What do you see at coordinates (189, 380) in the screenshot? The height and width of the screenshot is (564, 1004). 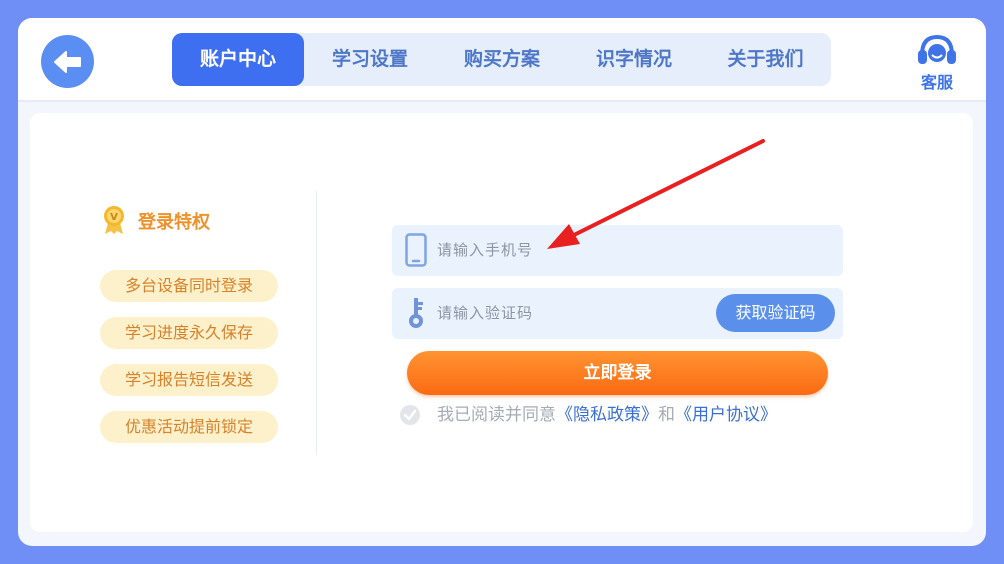 I see `privilege-item-sms-report: 学习报告短信发送` at bounding box center [189, 380].